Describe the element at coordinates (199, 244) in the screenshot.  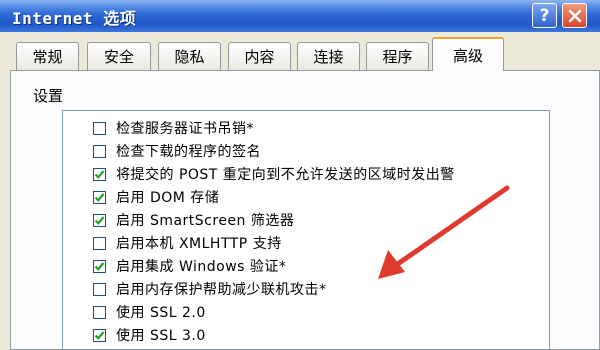
I see `settings-item-label: 启用本机 XMLHTTP 支持` at that location.